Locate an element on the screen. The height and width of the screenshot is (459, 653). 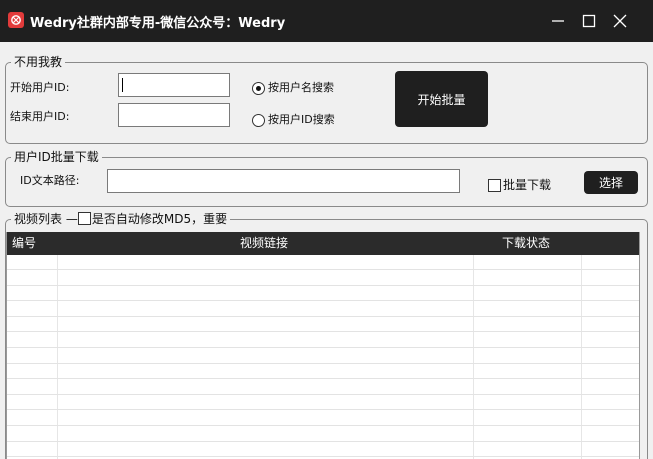
text-caret is located at coordinates (122, 85).